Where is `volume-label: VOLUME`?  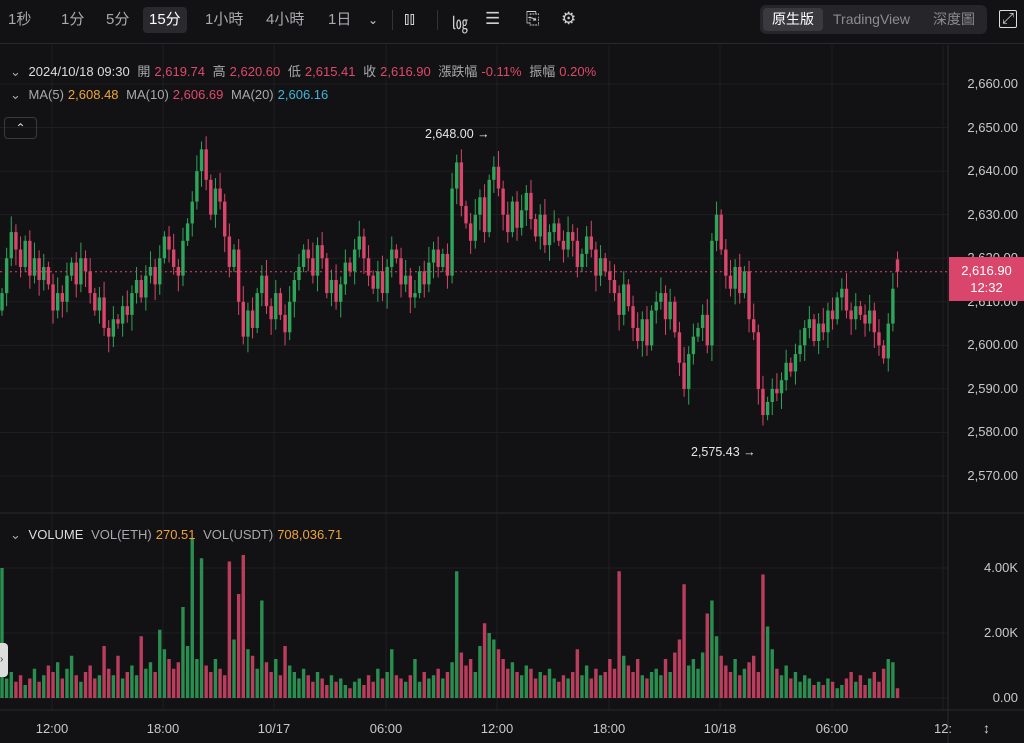 volume-label: VOLUME is located at coordinates (56, 534).